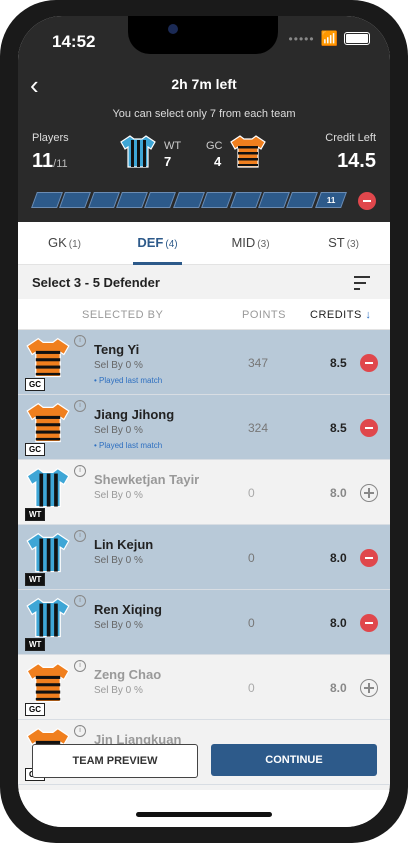  Describe the element at coordinates (124, 544) in the screenshot. I see `player-name: Lin Kejun` at that location.